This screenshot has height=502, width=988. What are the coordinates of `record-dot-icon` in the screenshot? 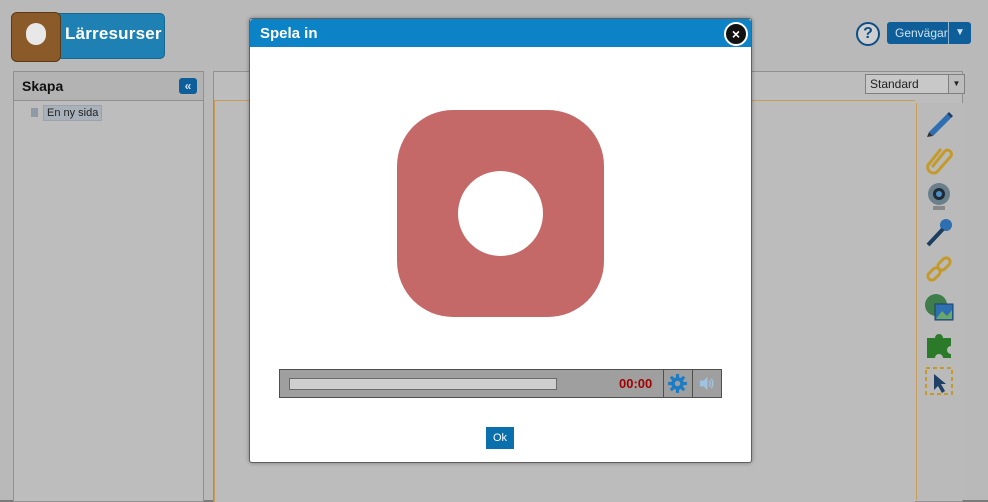 It's located at (500, 213).